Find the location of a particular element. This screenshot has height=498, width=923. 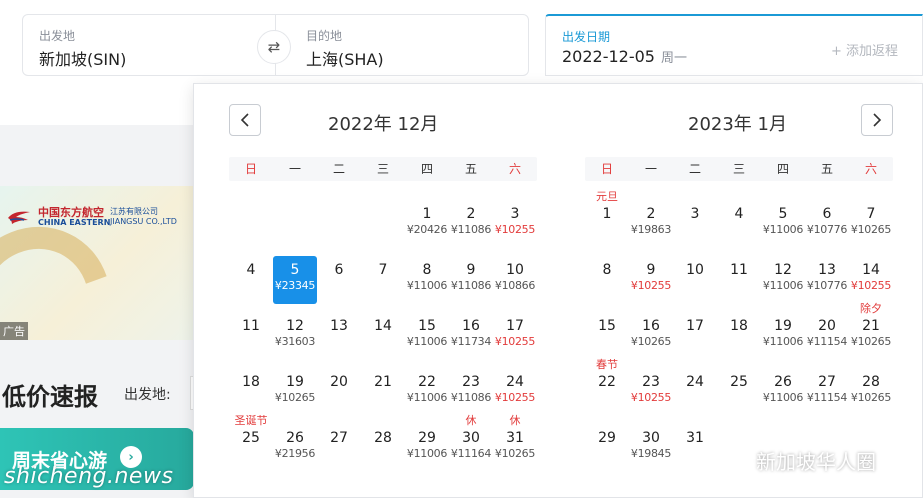

day-number: 28 is located at coordinates (871, 382).